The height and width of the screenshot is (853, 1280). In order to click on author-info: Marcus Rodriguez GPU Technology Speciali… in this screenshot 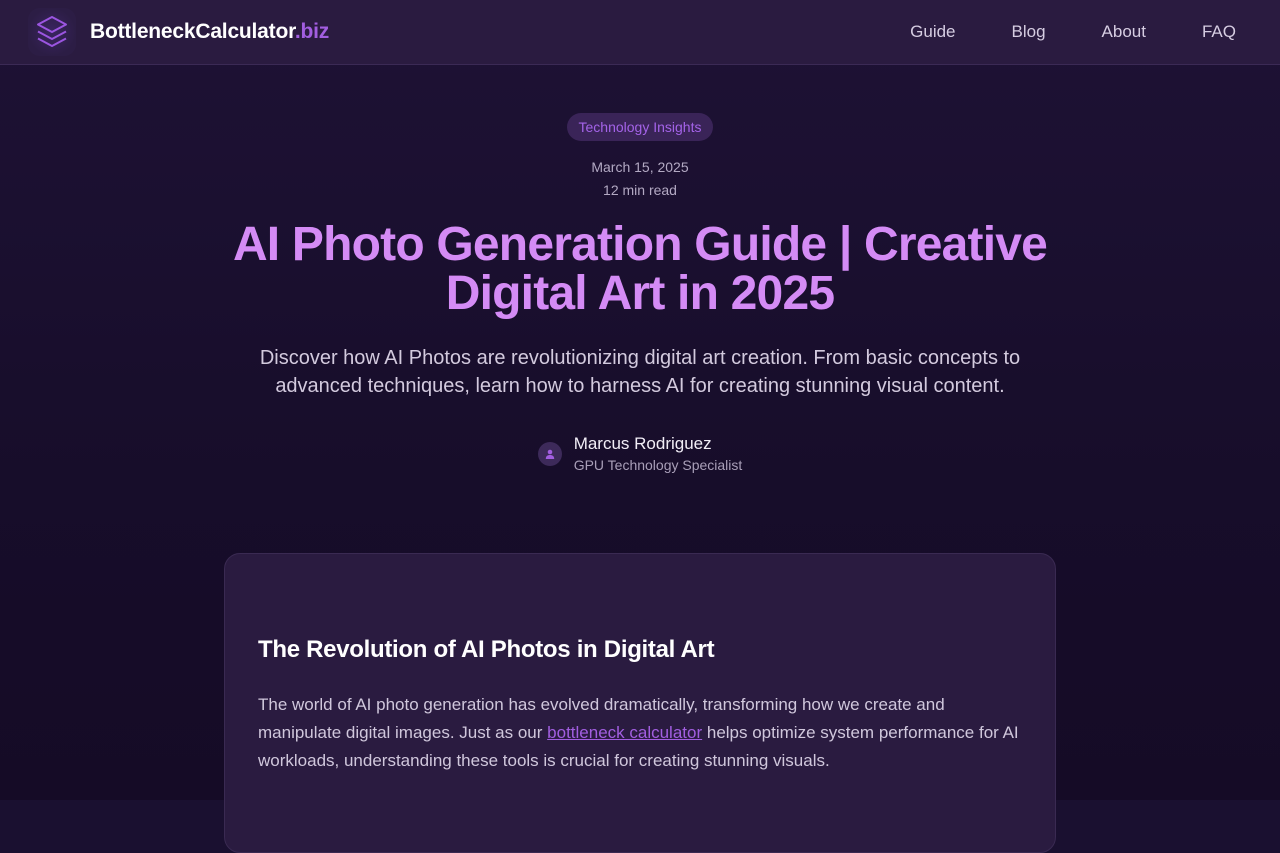, I will do `click(658, 453)`.